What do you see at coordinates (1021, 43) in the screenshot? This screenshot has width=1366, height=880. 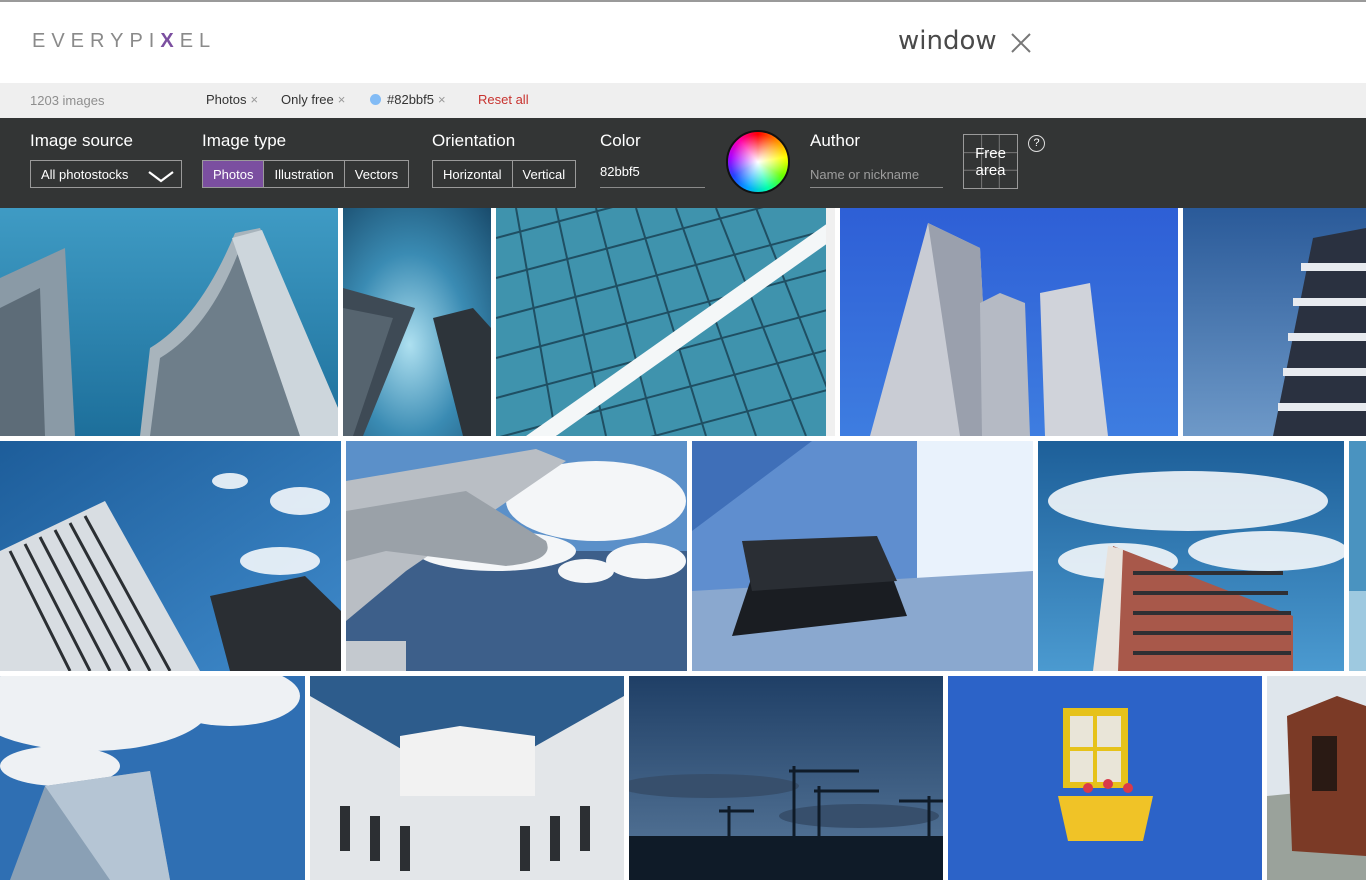 I see `clear-search-icon` at bounding box center [1021, 43].